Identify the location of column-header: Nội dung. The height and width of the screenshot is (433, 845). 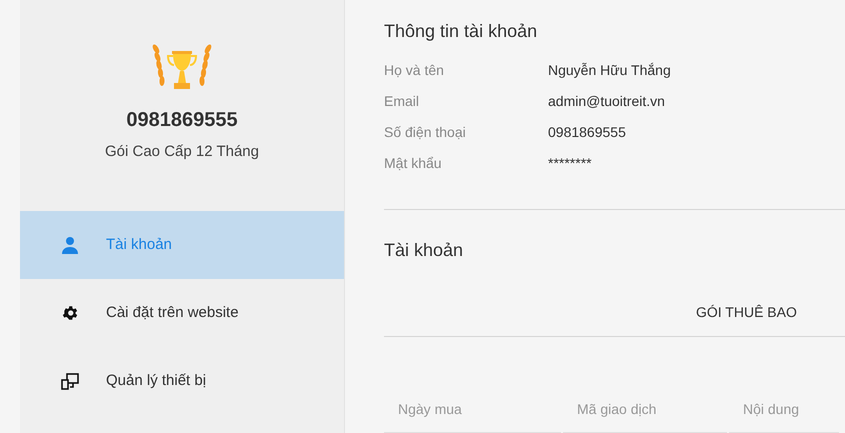
(784, 410).